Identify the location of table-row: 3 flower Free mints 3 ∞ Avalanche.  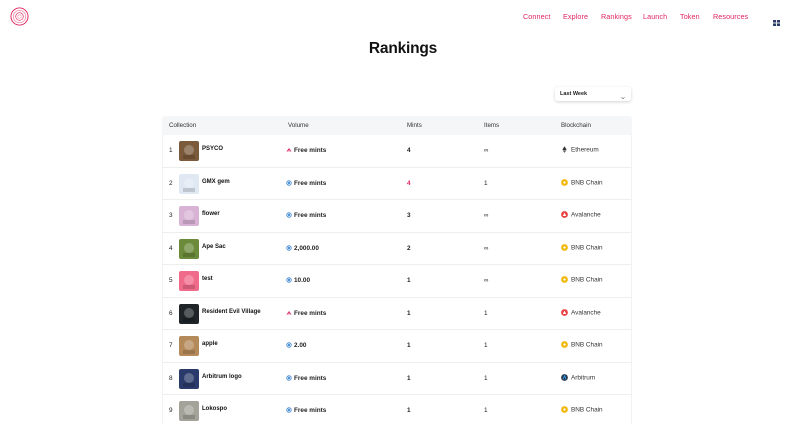
(397, 216).